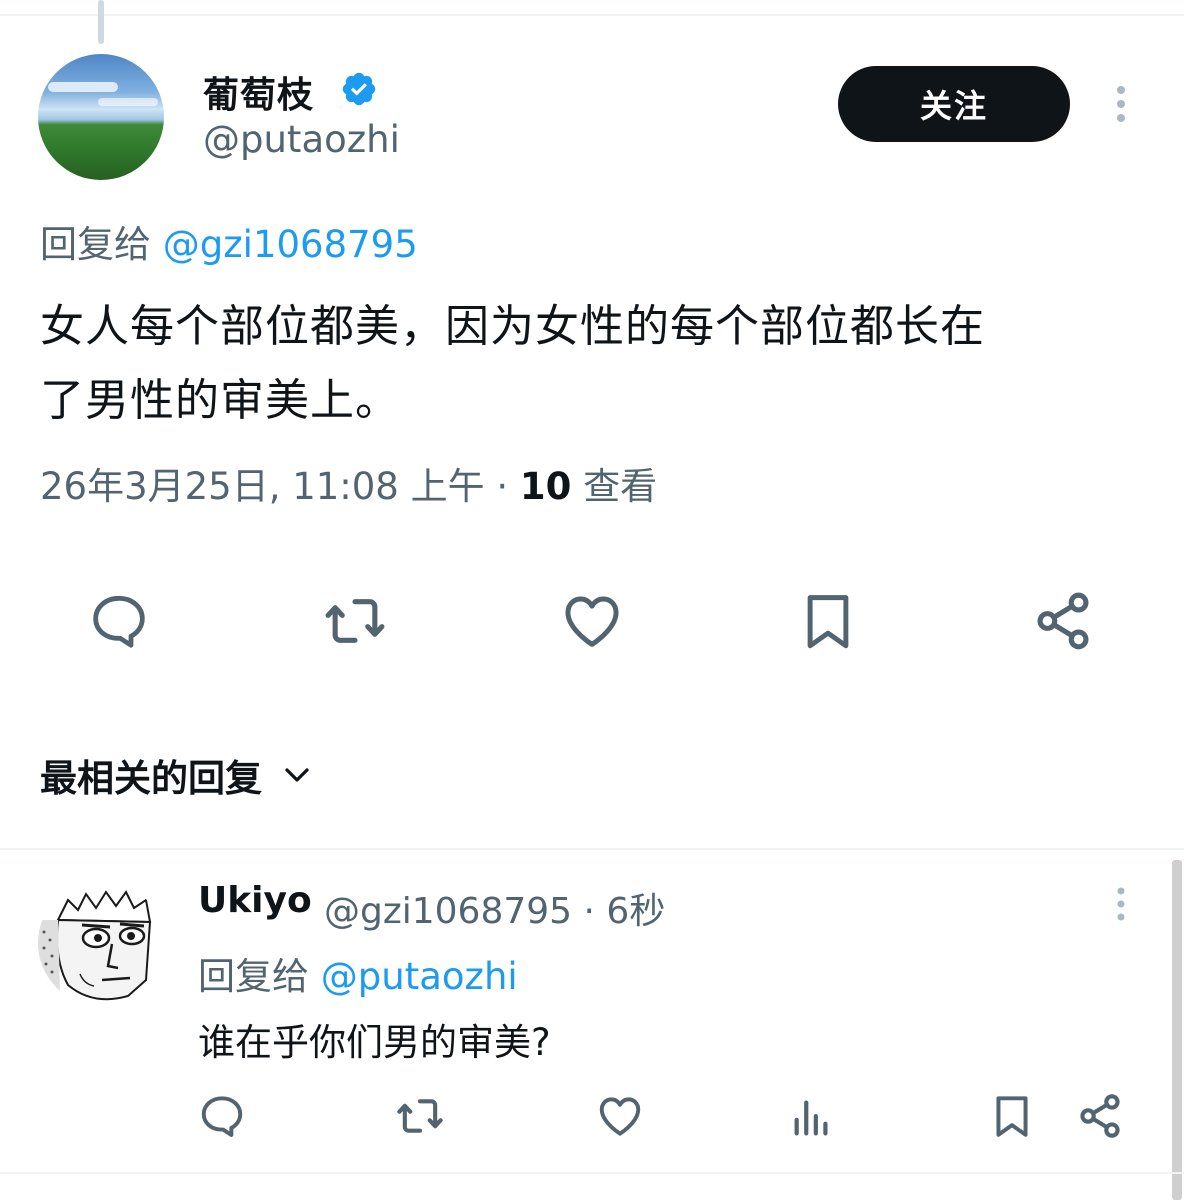 The width and height of the screenshot is (1184, 1200). I want to click on manga-face-avatar-icon, so click(101, 943).